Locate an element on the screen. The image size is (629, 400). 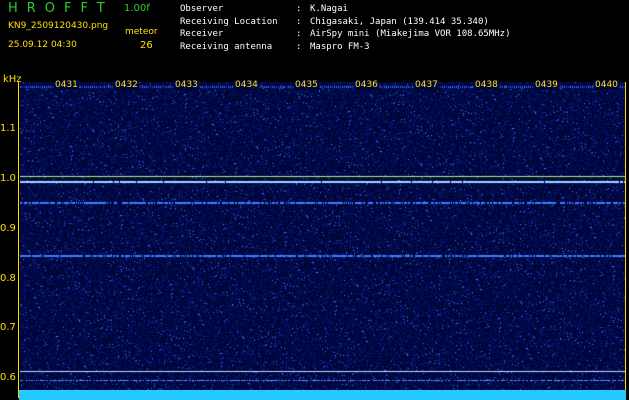
time-mark-0437: 0437 is located at coordinates (426, 85).